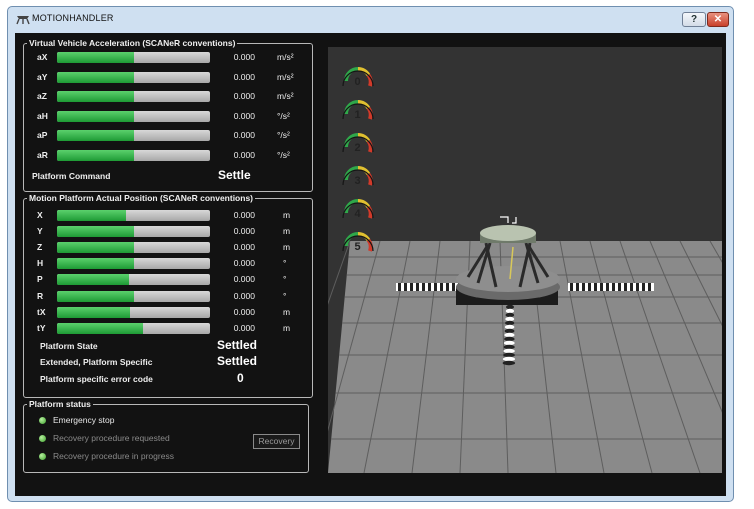 This screenshot has height=509, width=754. Describe the element at coordinates (111, 438) in the screenshot. I see `status-item-label: Recovery procedure requested` at that location.